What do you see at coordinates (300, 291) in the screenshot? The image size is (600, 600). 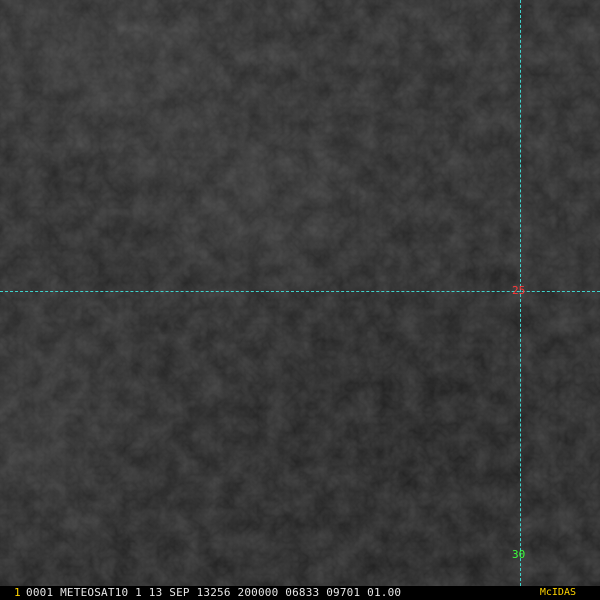 I see `latitude-grid-line` at bounding box center [300, 291].